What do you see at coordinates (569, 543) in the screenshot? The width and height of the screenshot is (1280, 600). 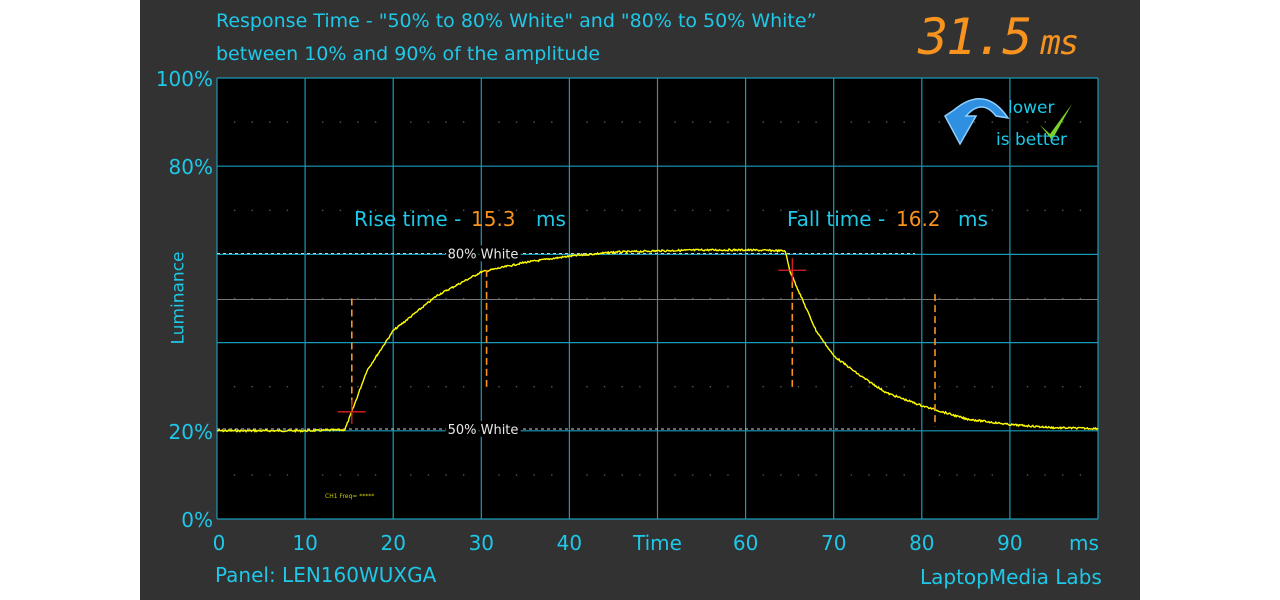 I see `x-tick-label: 40` at bounding box center [569, 543].